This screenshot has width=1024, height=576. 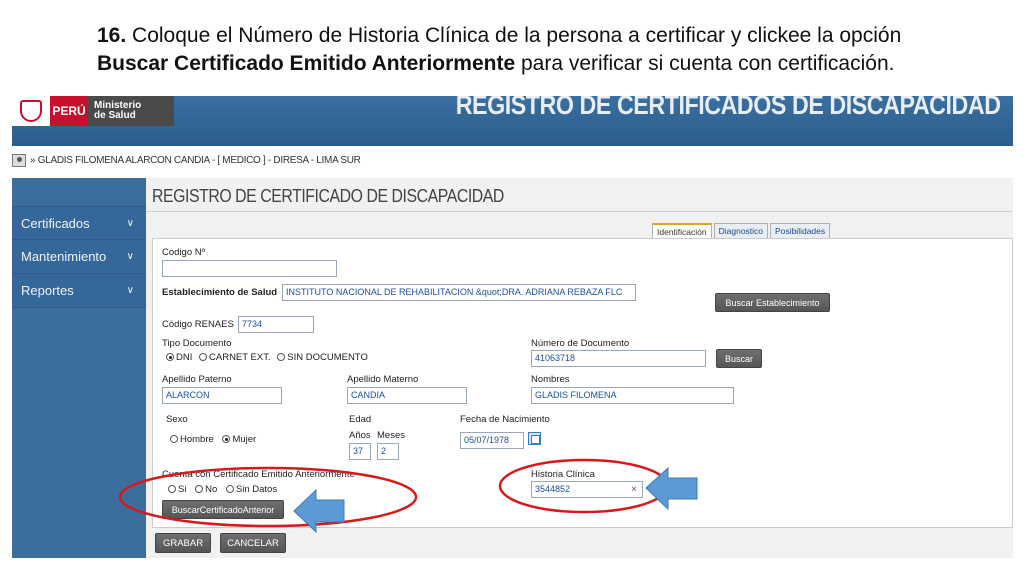 I want to click on form-tabs: Identificación Diagnostico Posibilidades, so click(x=741, y=231).